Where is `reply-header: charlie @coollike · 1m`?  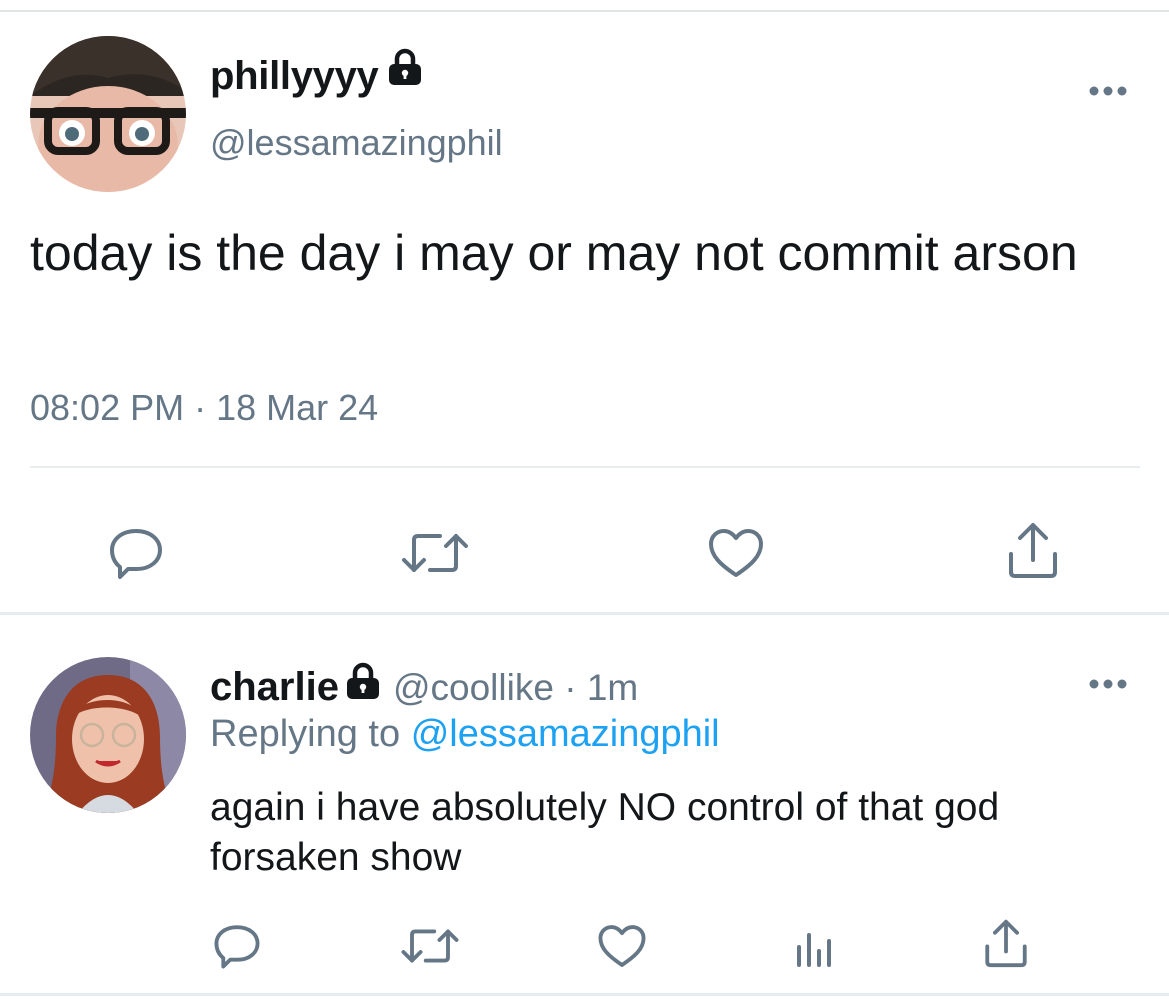 reply-header: charlie @coollike · 1m is located at coordinates (424, 688).